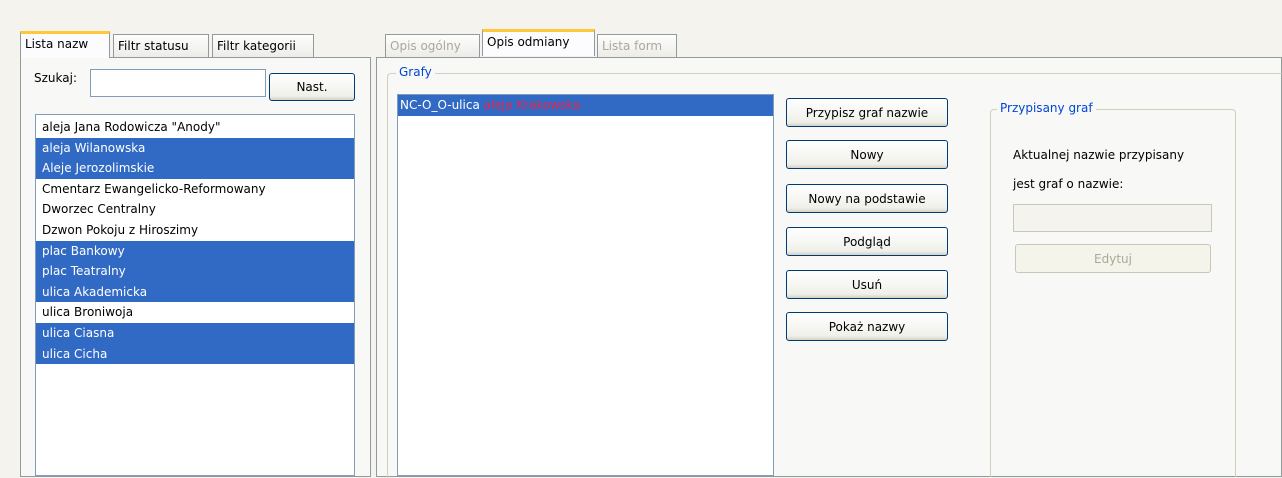  I want to click on graf-code: NC-O_O-ulica, so click(440, 105).